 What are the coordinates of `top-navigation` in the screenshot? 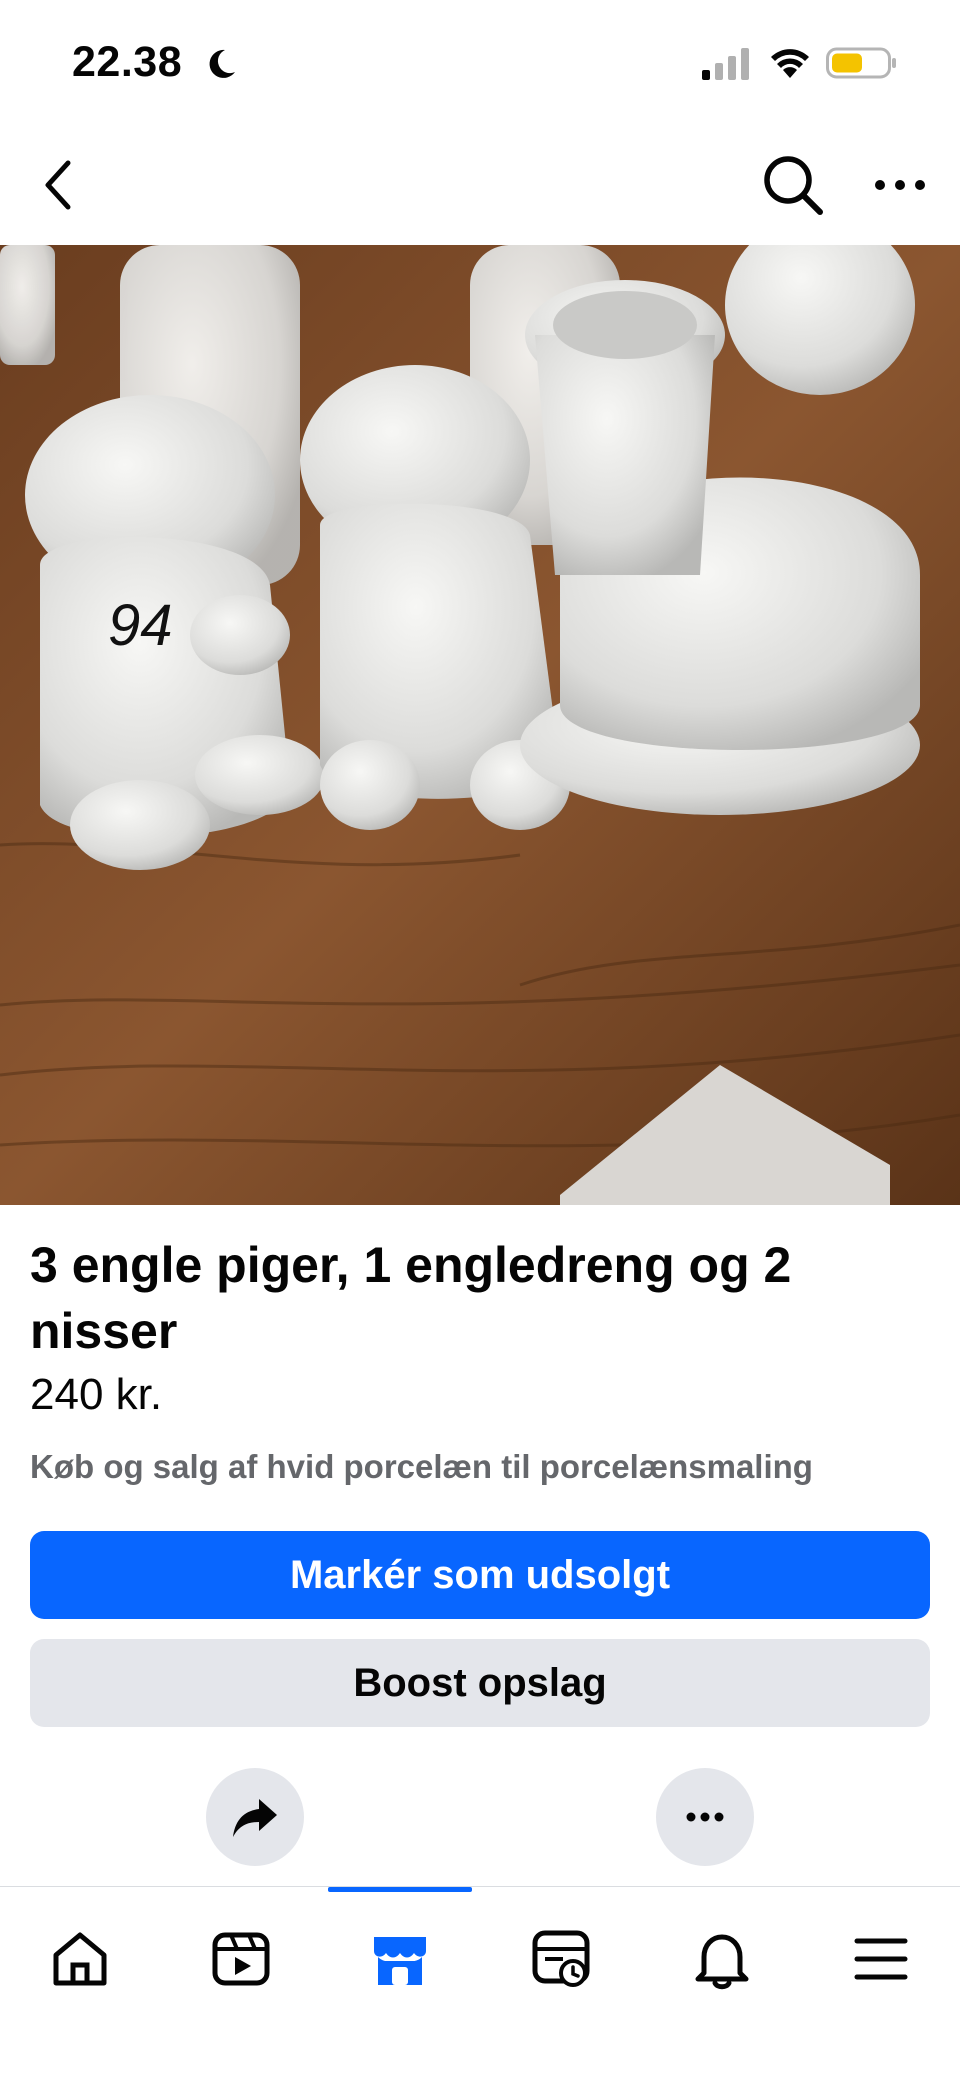 It's located at (480, 185).